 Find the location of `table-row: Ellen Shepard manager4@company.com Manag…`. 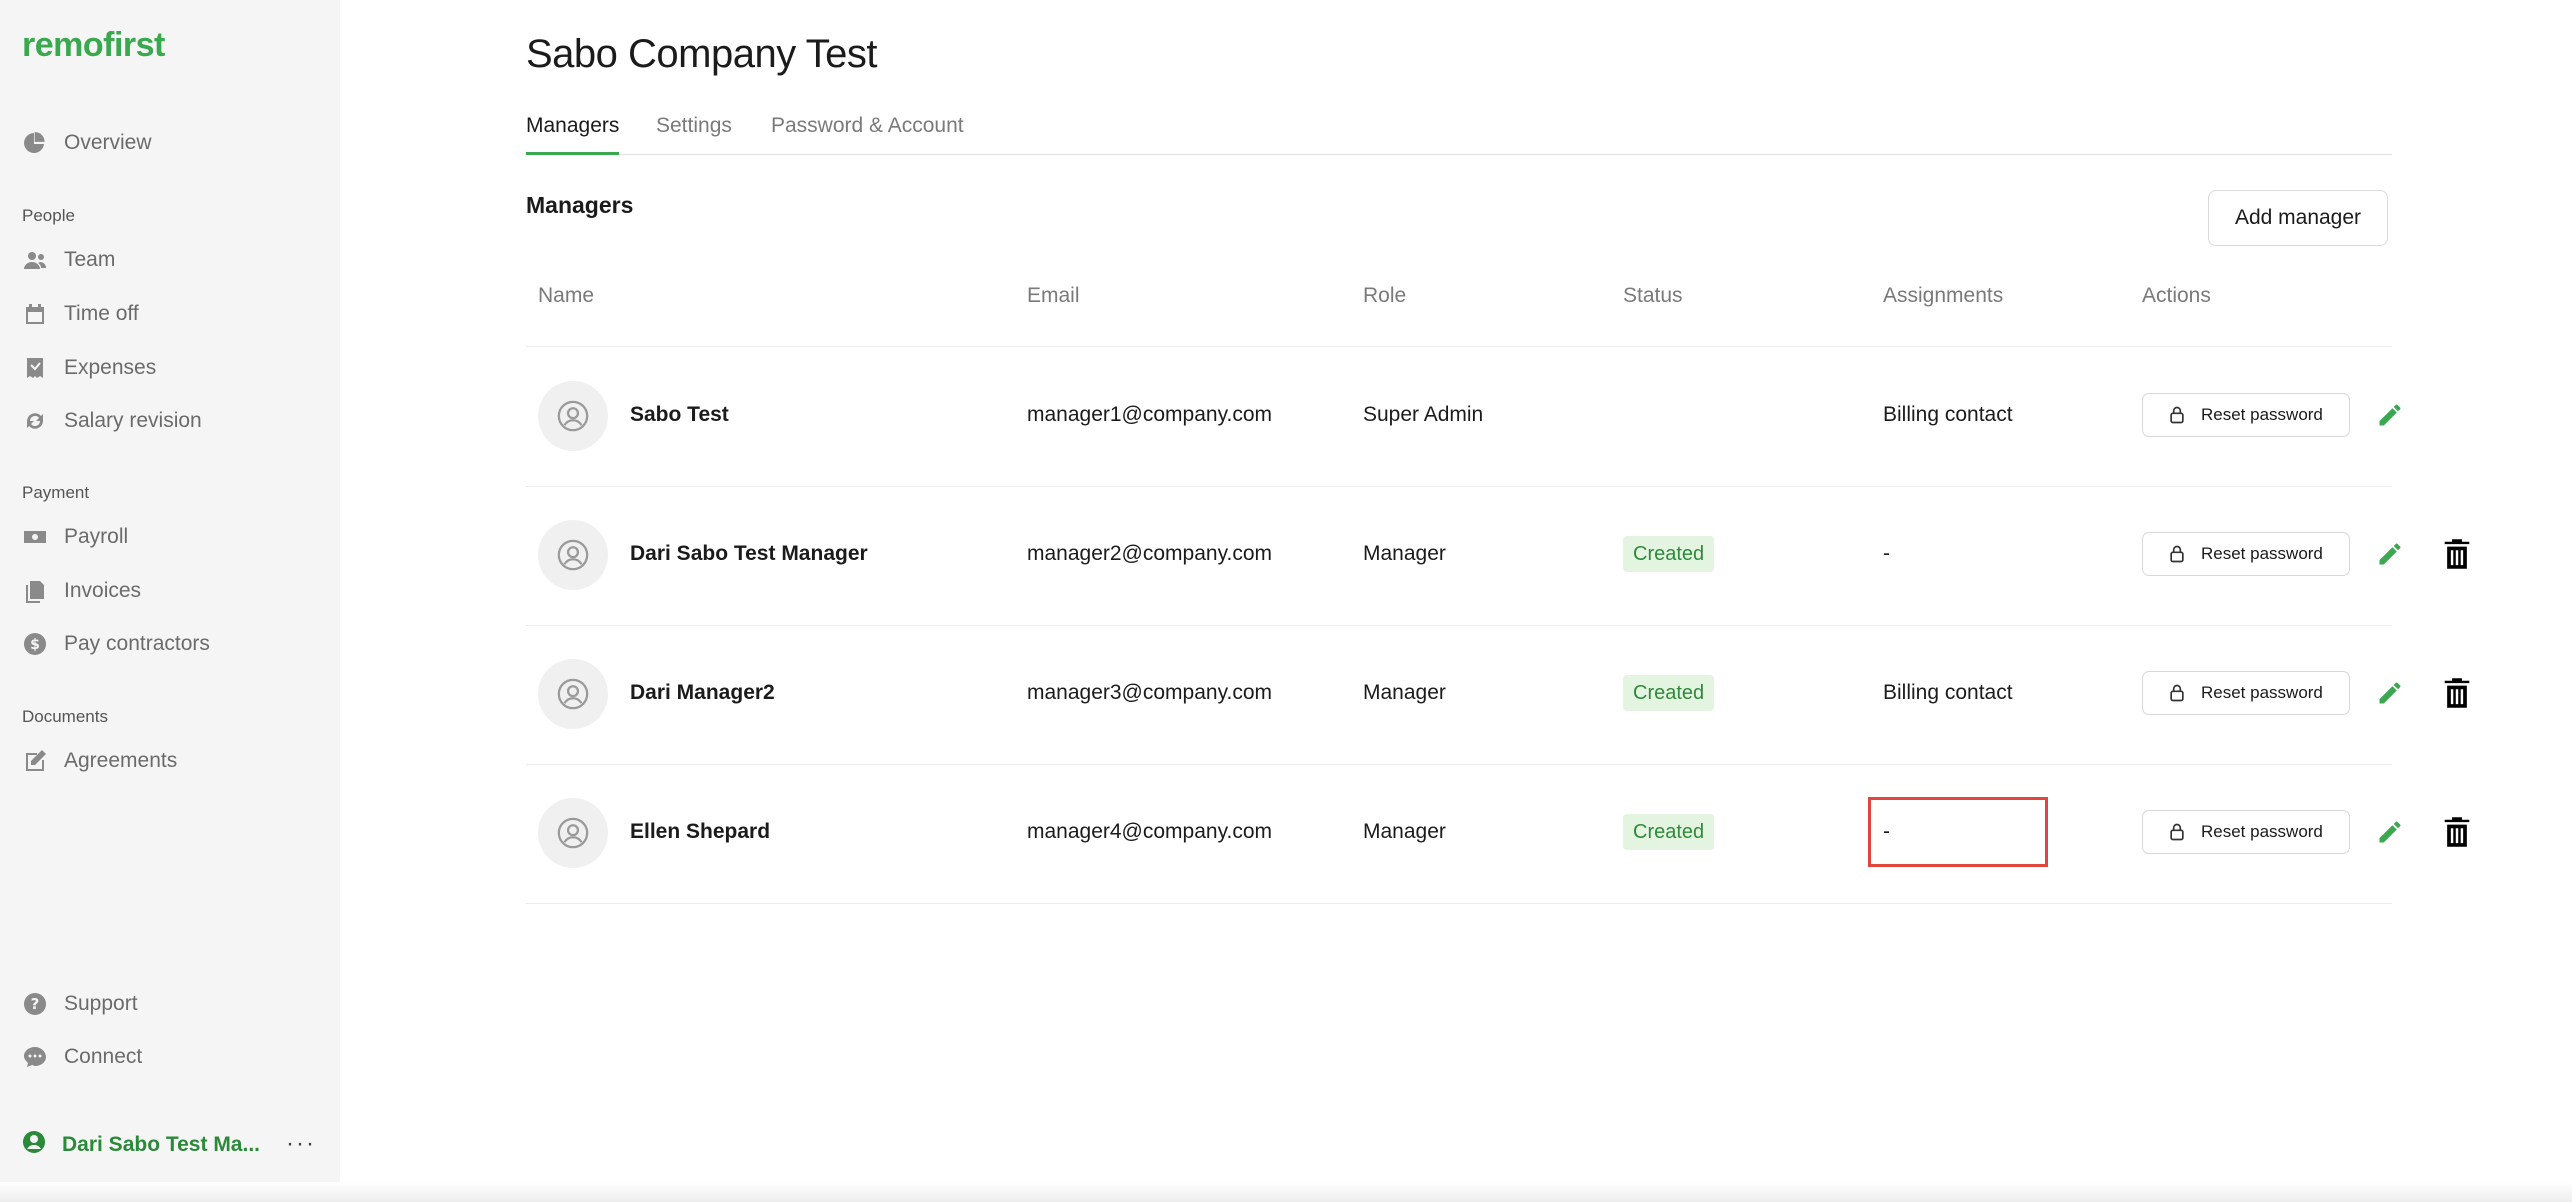

table-row: Ellen Shepard manager4@company.com Manag… is located at coordinates (1498, 834).